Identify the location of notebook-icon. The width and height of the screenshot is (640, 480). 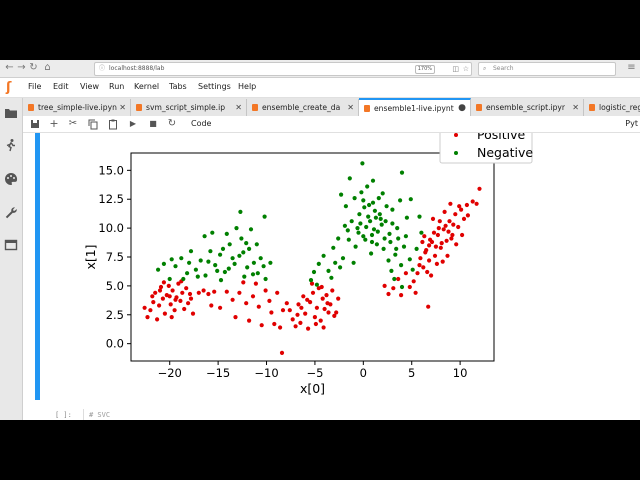
(479, 107).